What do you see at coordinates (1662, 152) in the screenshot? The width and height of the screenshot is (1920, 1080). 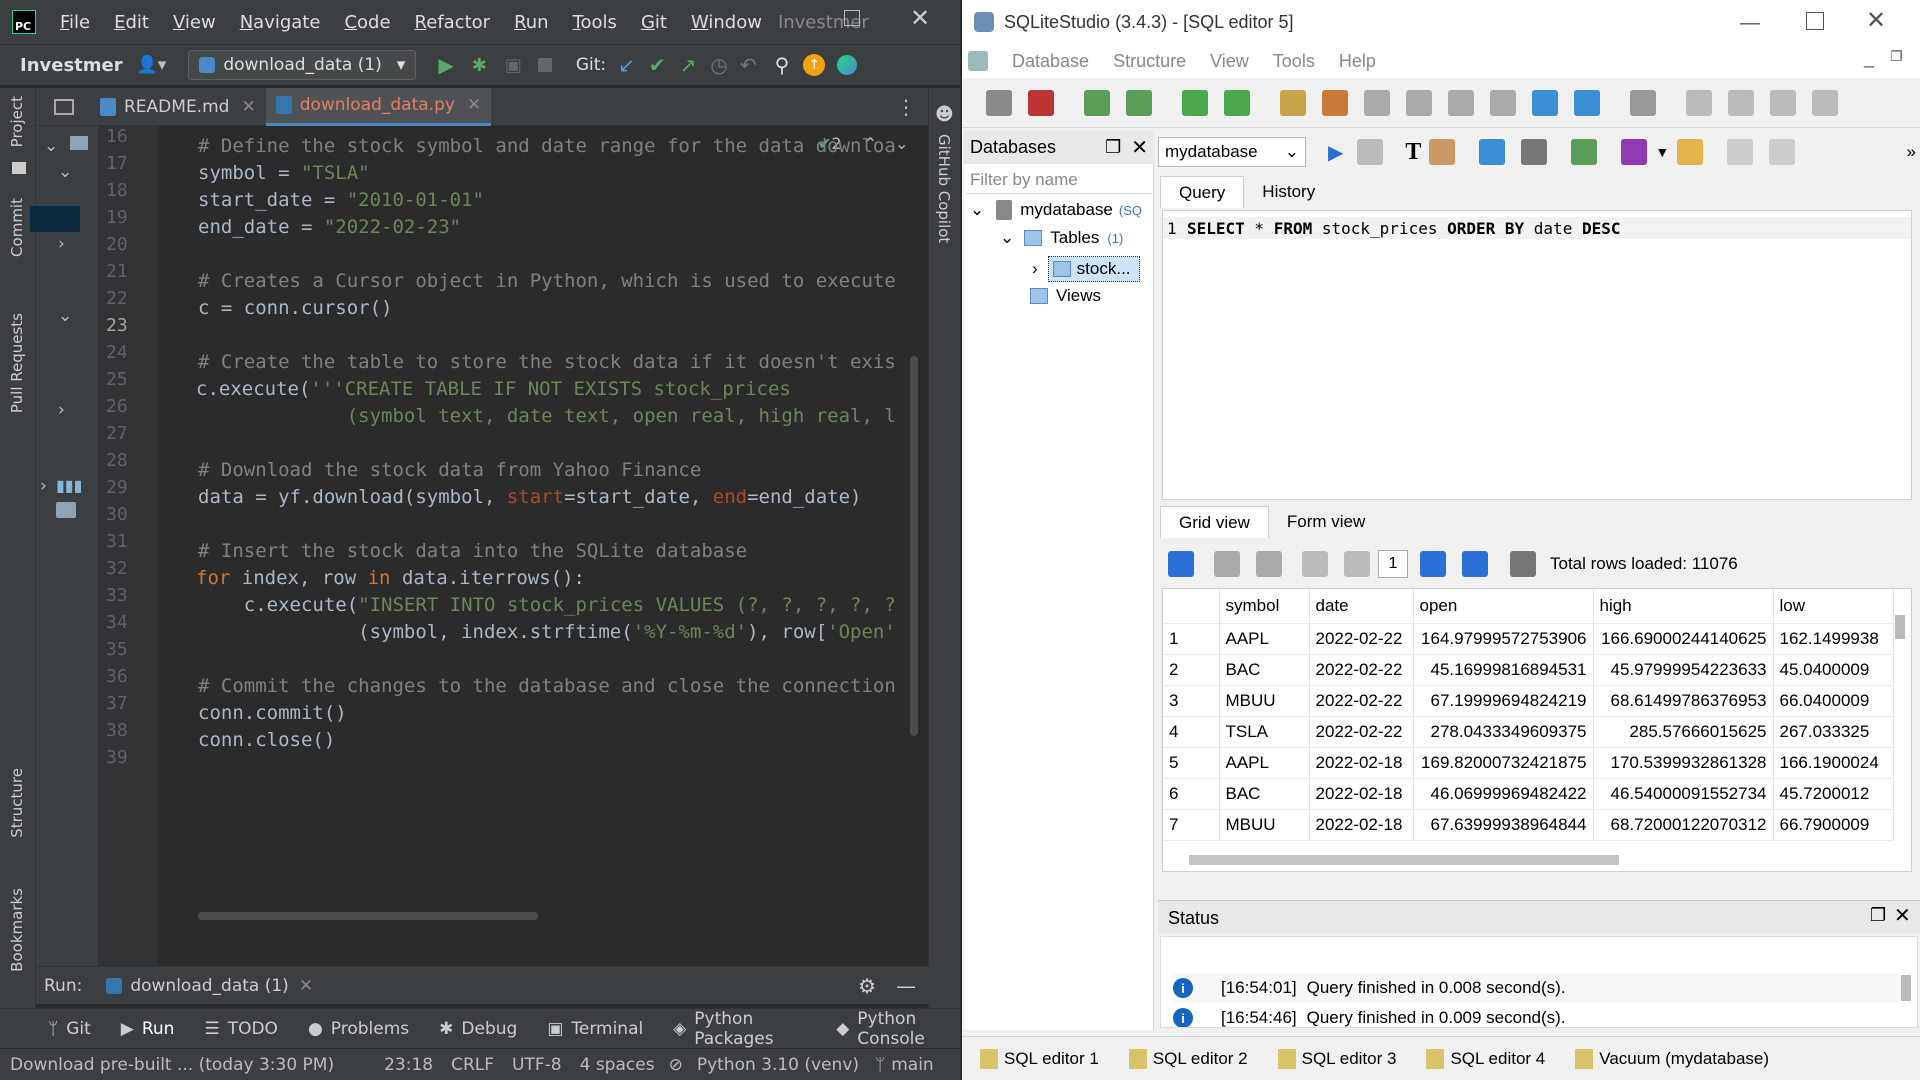 I see `chevron-down-icon: ▼` at bounding box center [1662, 152].